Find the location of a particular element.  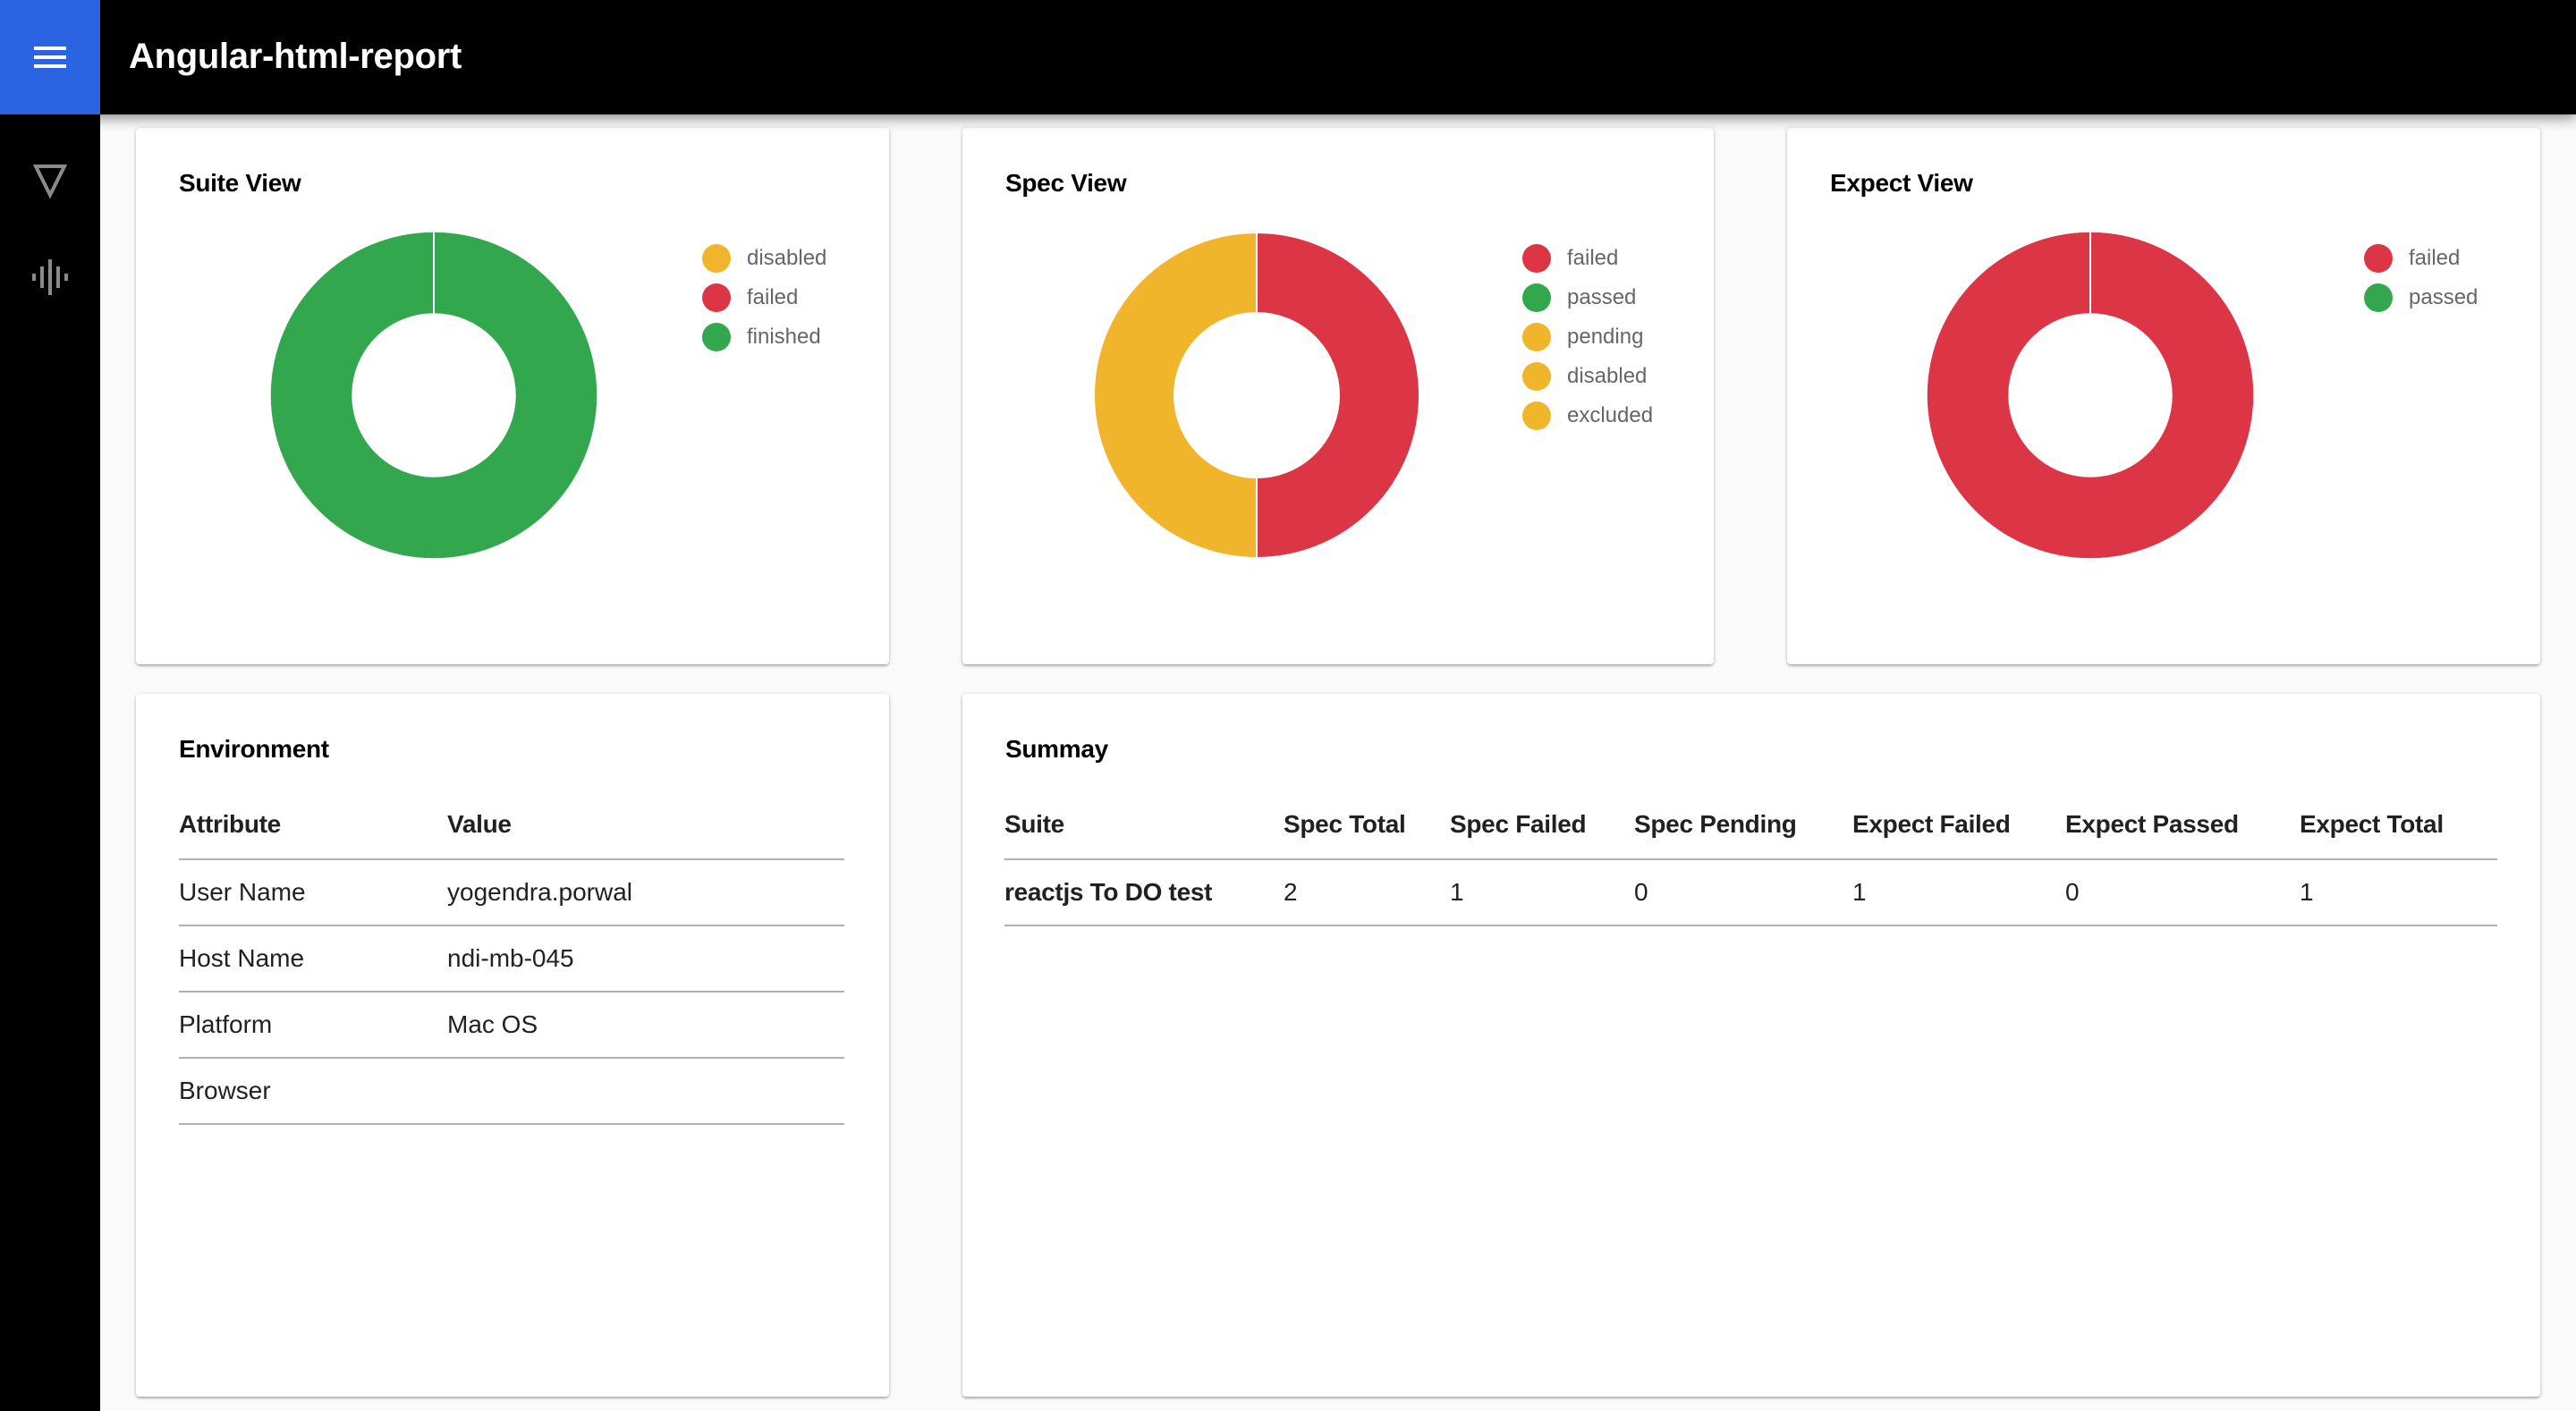

spec-total-cell: 2 is located at coordinates (1367, 892).